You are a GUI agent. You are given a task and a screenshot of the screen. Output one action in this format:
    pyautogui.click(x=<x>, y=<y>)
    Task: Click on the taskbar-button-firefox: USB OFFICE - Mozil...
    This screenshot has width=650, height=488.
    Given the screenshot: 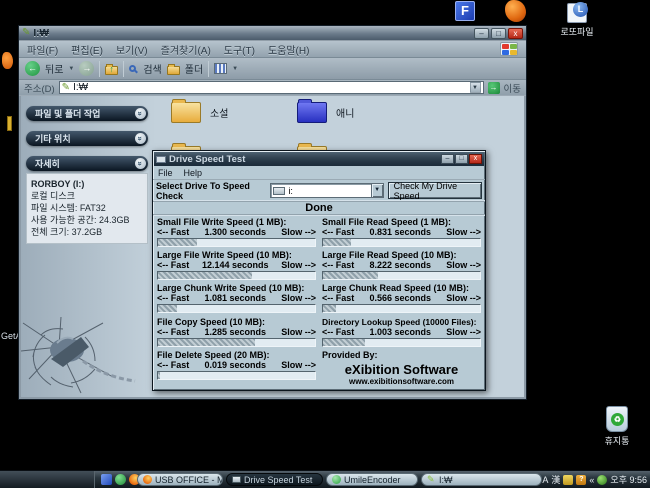 What is the action you would take?
    pyautogui.click(x=180, y=479)
    